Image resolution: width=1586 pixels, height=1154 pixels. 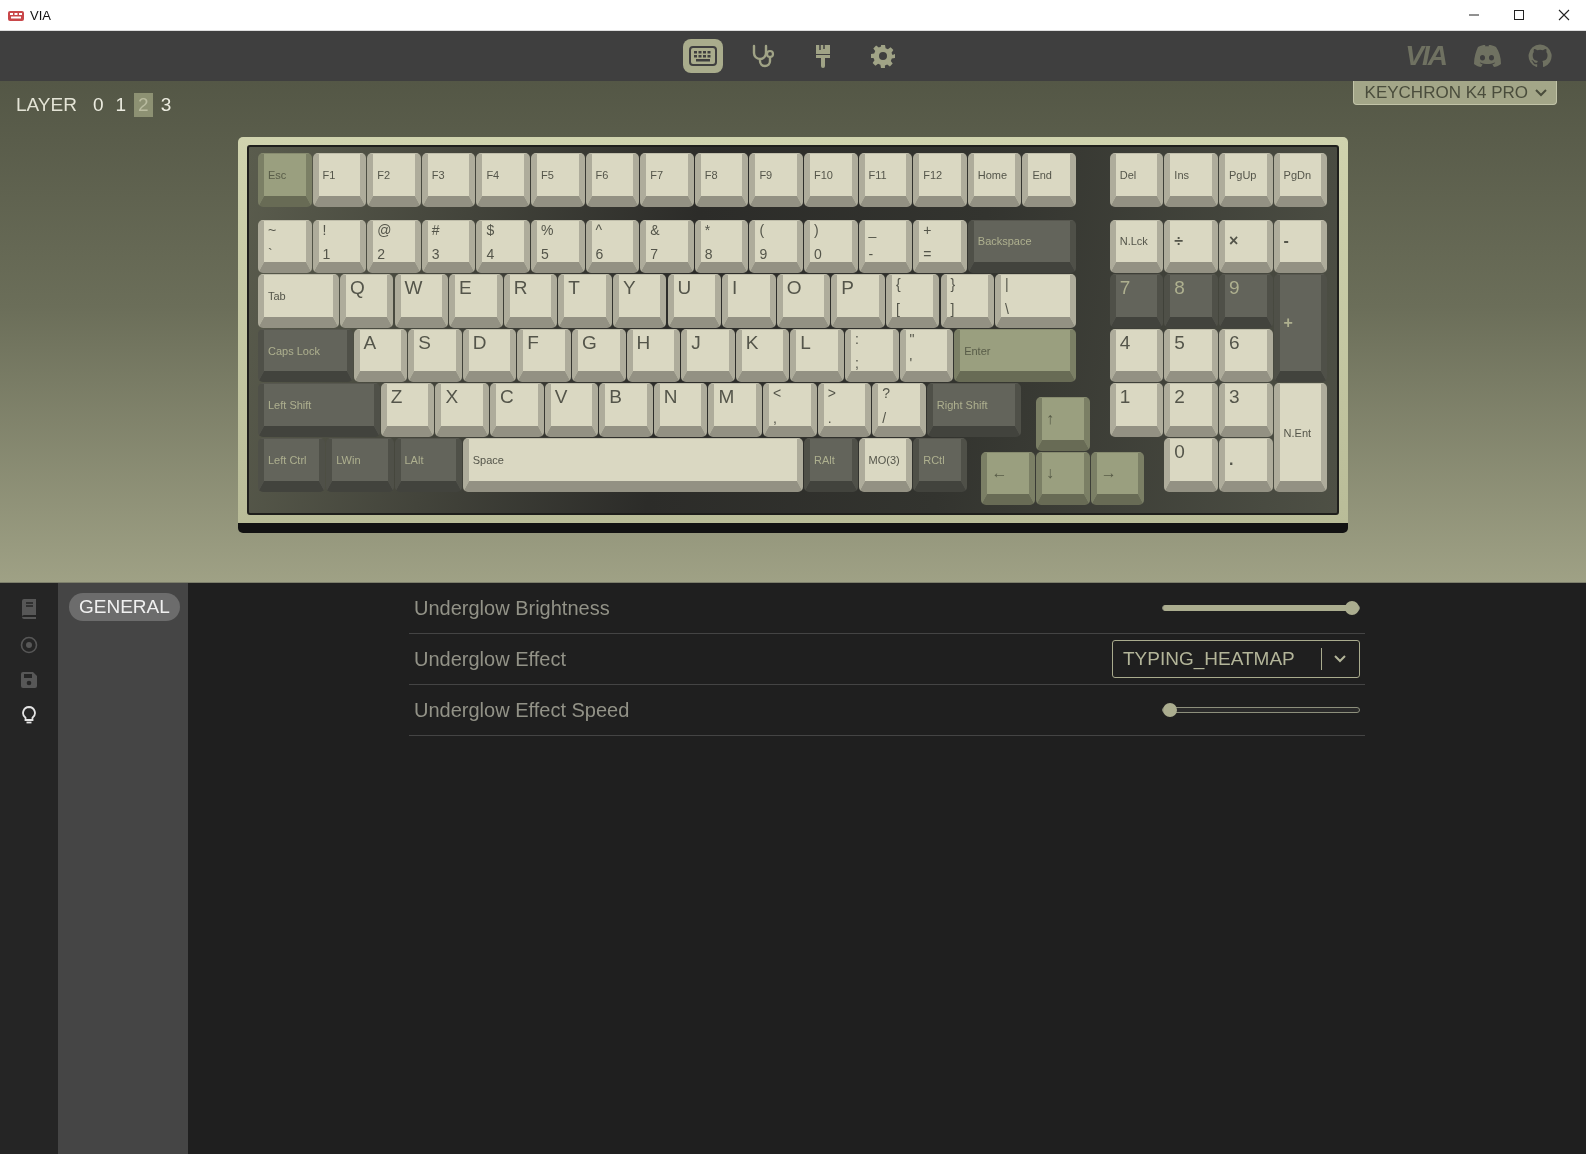 I want to click on maximize-icon, so click(x=1519, y=15).